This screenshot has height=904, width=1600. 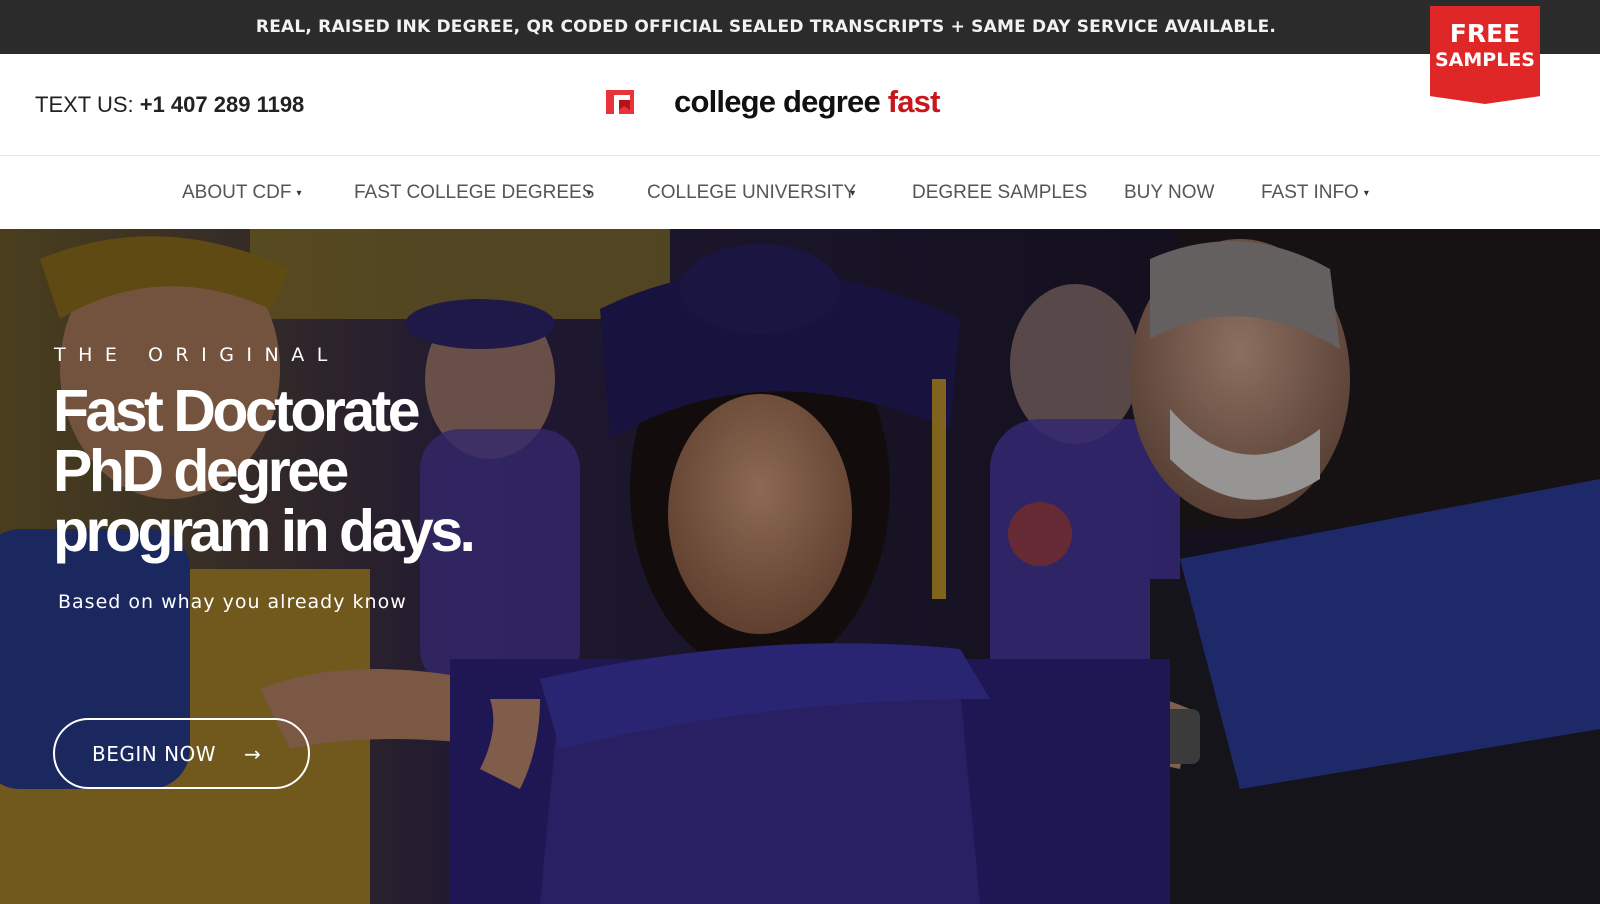 I want to click on nav-item-label: FAST INFO, so click(x=1310, y=192).